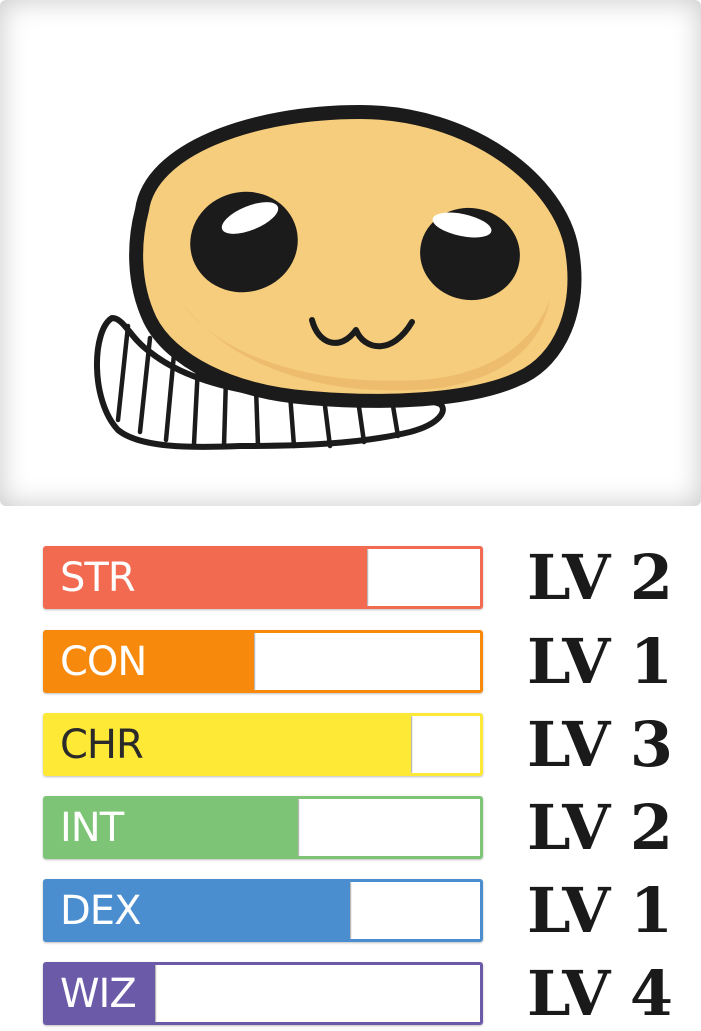  I want to click on stat-bar-chr: CHR, so click(263, 744).